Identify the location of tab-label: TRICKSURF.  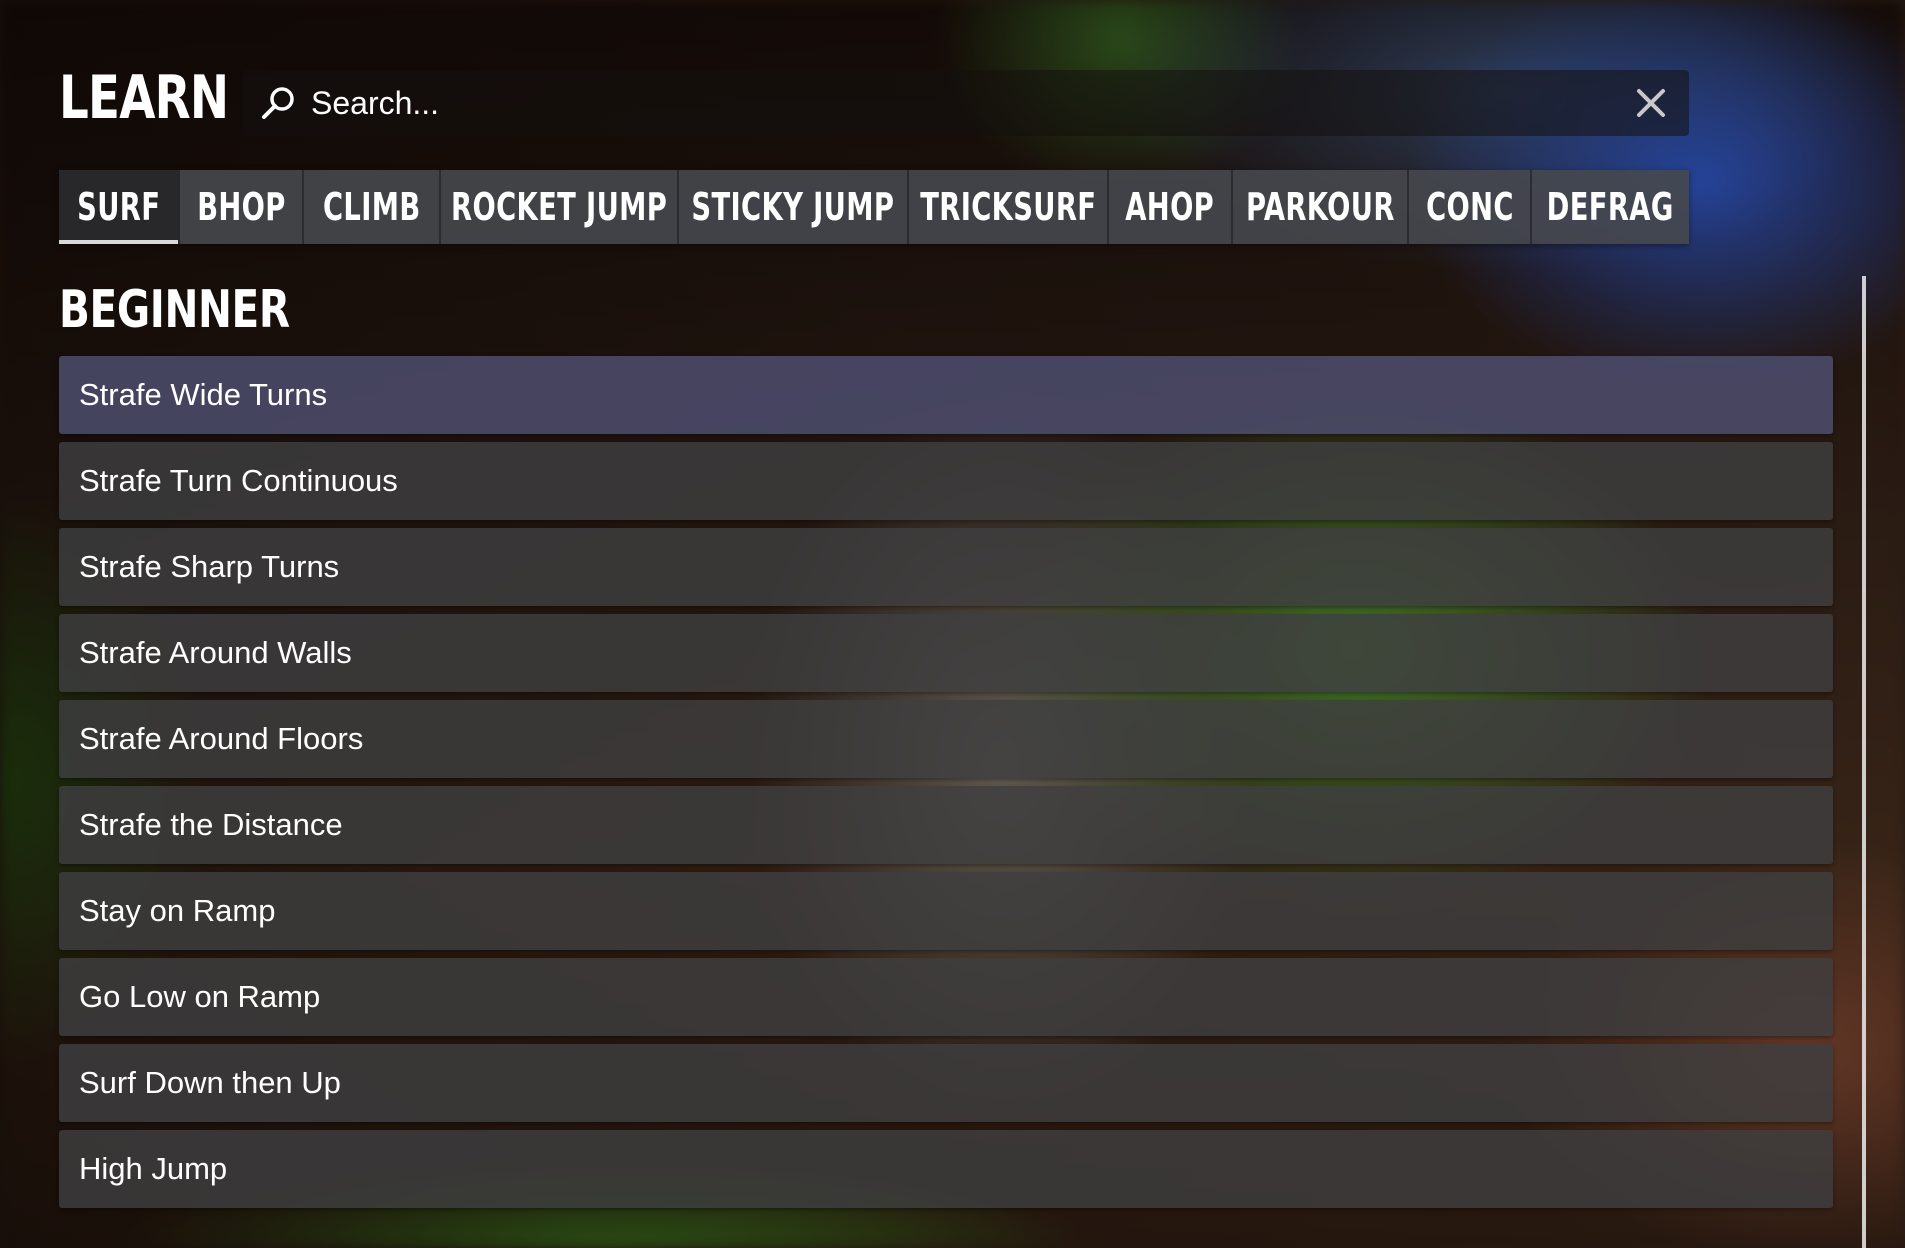
(1008, 207).